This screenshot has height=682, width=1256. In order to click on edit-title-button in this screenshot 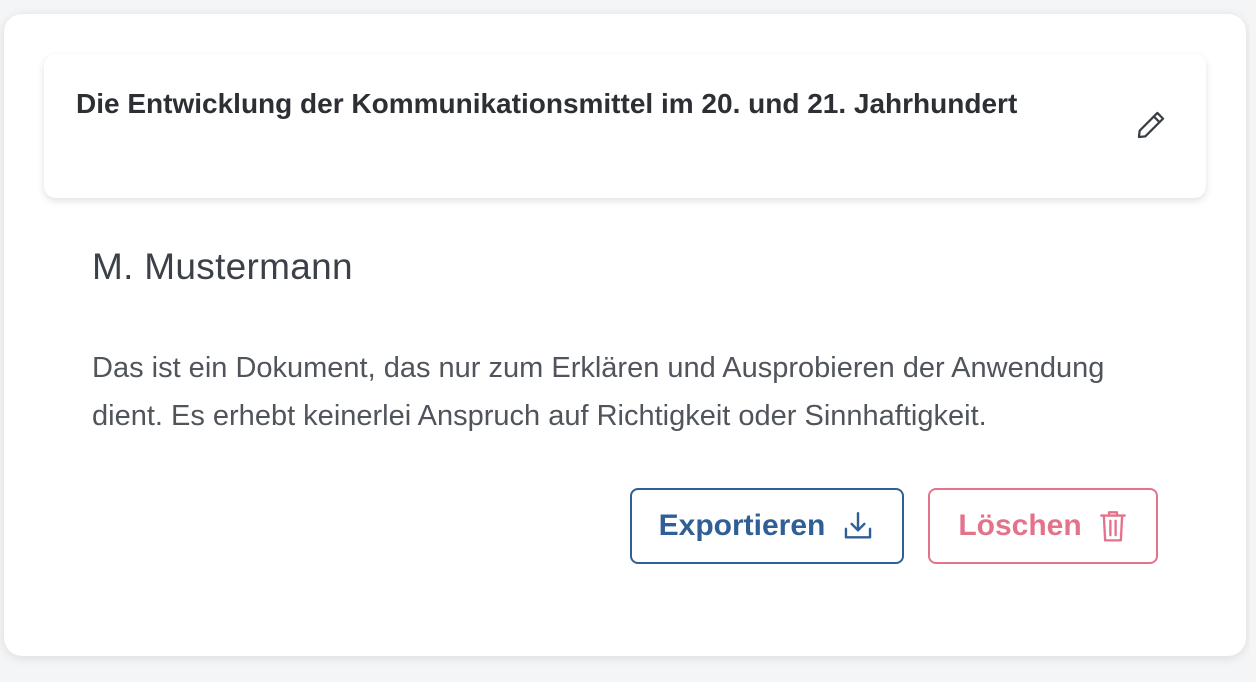, I will do `click(1151, 125)`.